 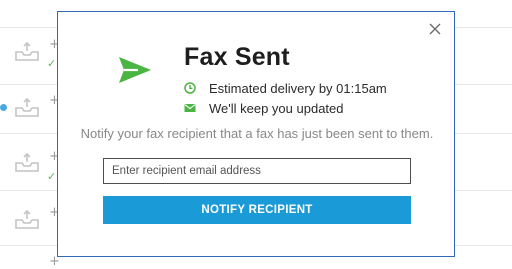 I want to click on notify-recipient-button: NOTIFY RECIPIENT, so click(x=257, y=210).